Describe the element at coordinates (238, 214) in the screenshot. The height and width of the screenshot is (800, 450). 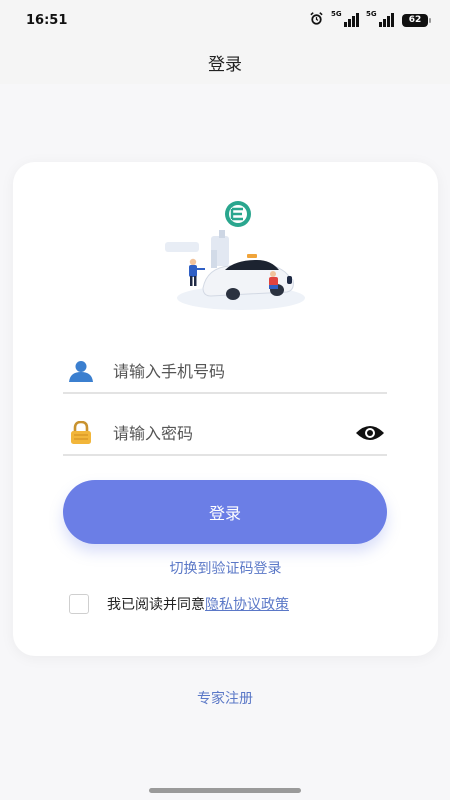
I see `app-logo-icon` at that location.